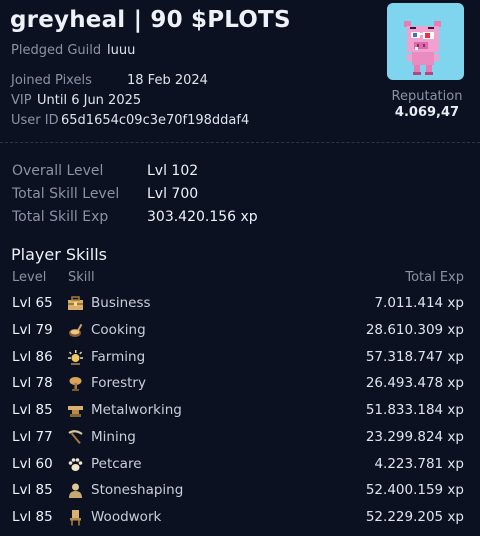 The image size is (480, 536). Describe the element at coordinates (240, 411) in the screenshot. I see `skill-row-metalworking: Lvl 85 Metalworking 51.833.184 xp` at that location.